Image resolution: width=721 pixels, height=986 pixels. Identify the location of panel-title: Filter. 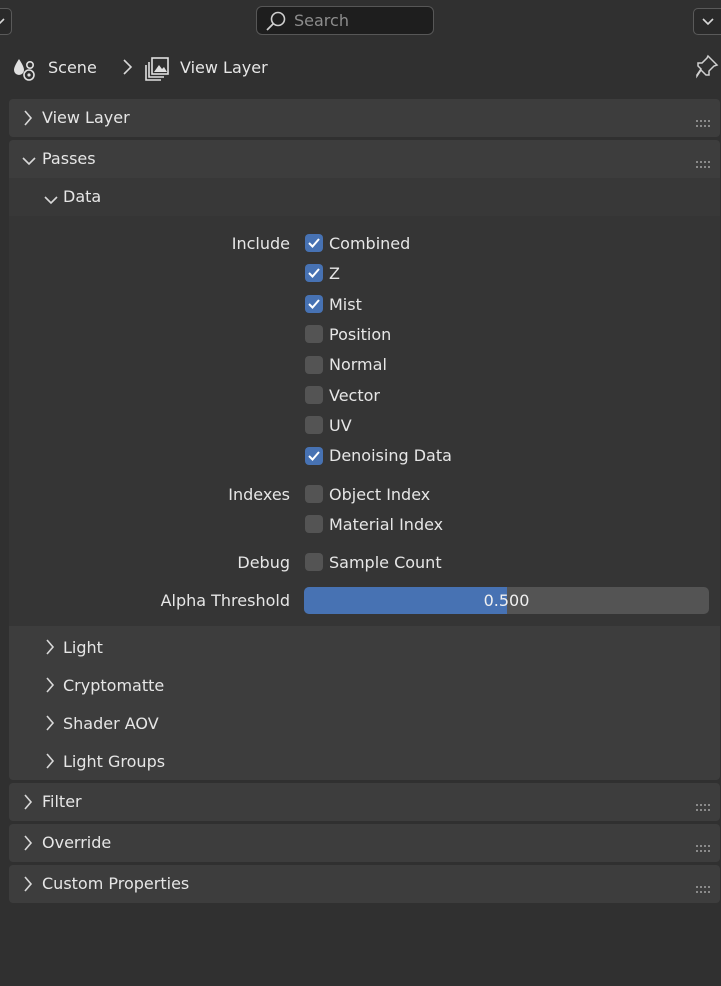
(62, 801).